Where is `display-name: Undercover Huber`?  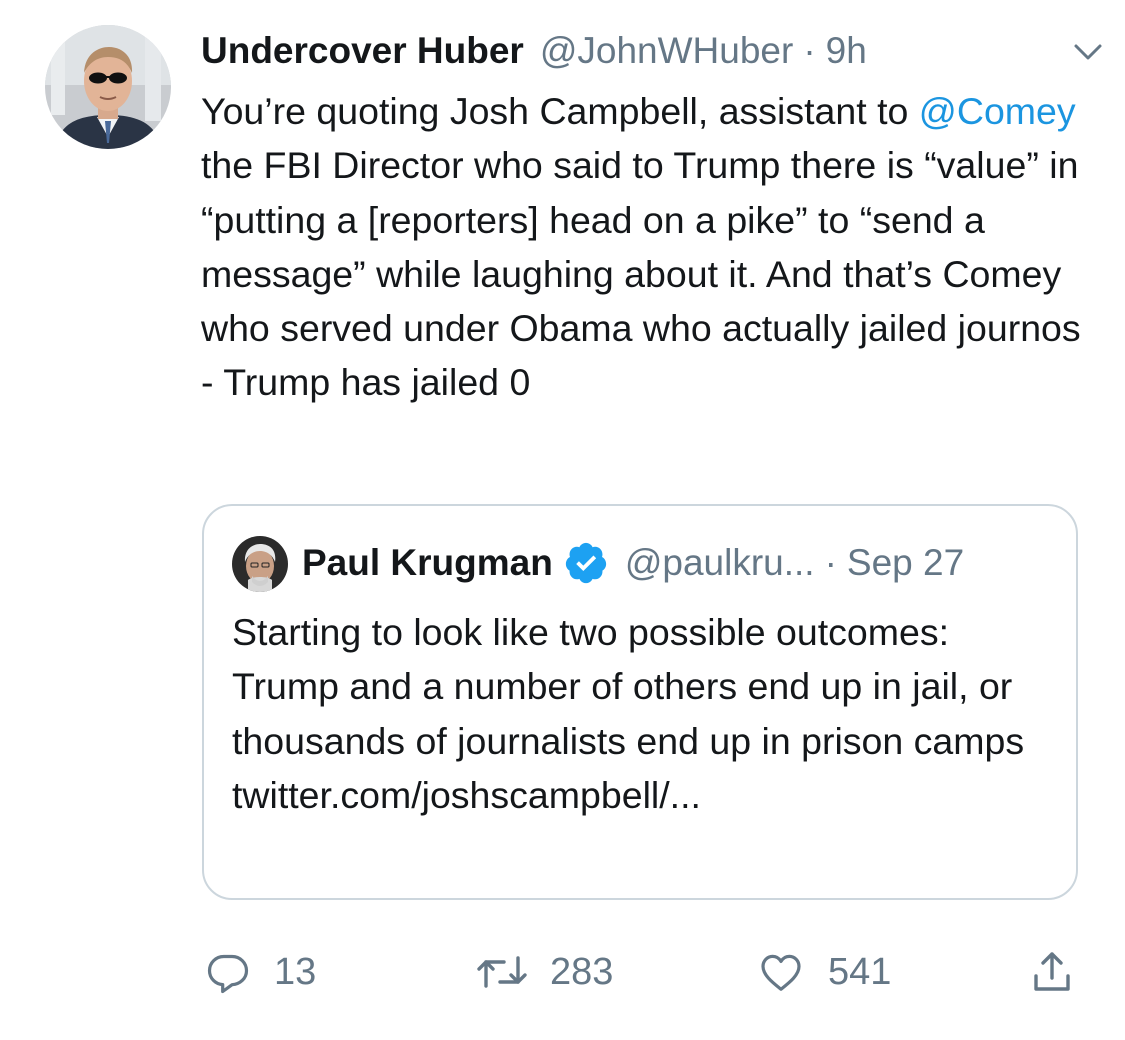
display-name: Undercover Huber is located at coordinates (362, 51).